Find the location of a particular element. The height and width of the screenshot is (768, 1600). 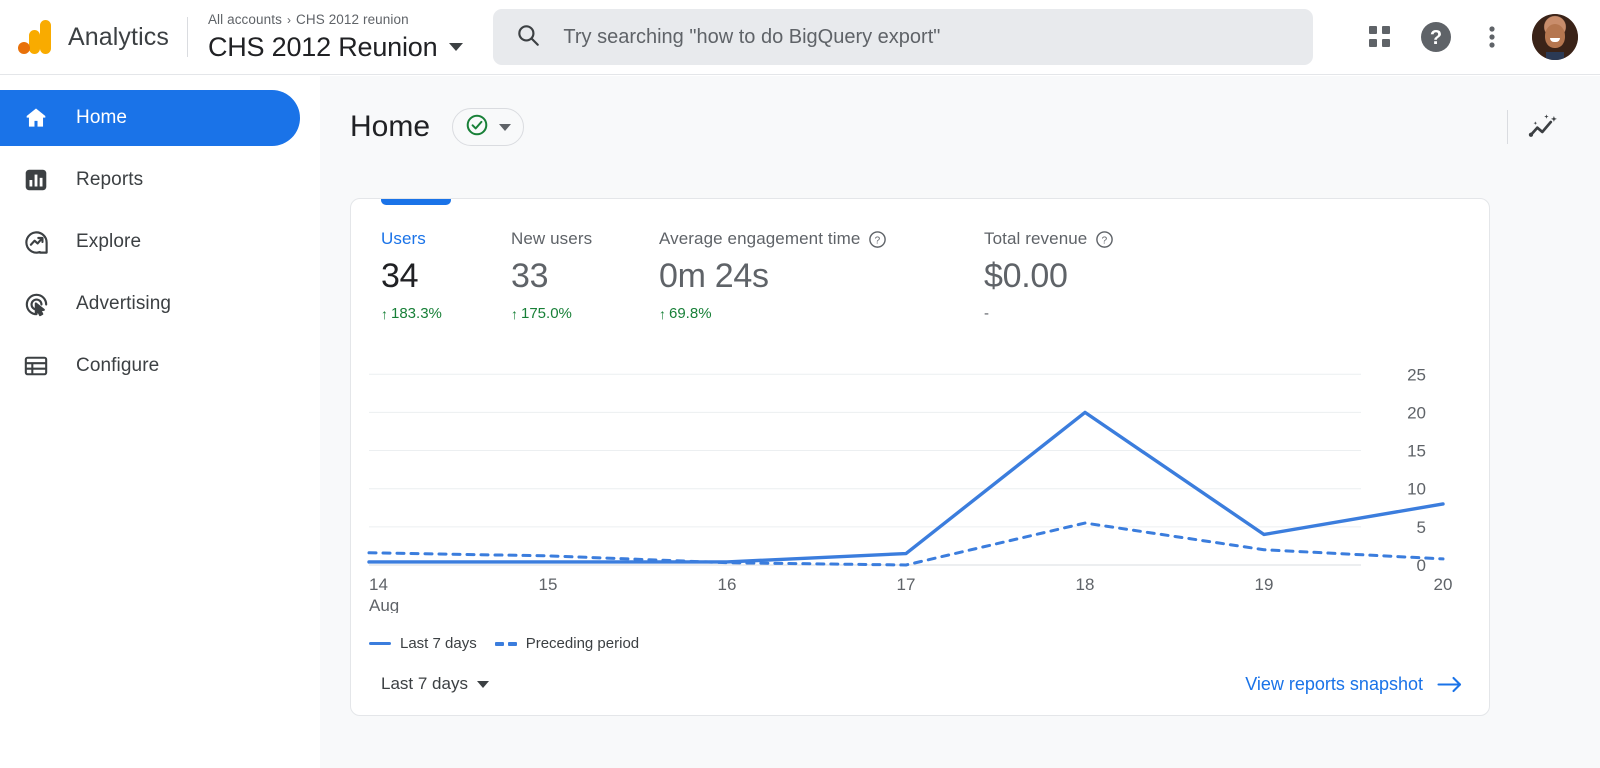

home-icon is located at coordinates (36, 118).